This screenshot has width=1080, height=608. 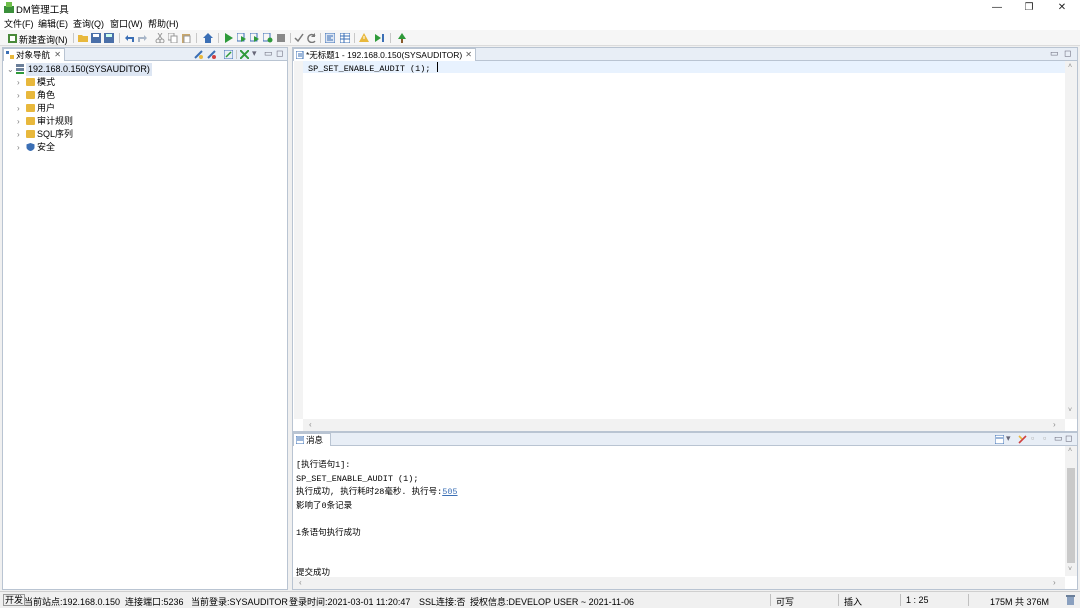 What do you see at coordinates (999, 439) in the screenshot?
I see `console-icon` at bounding box center [999, 439].